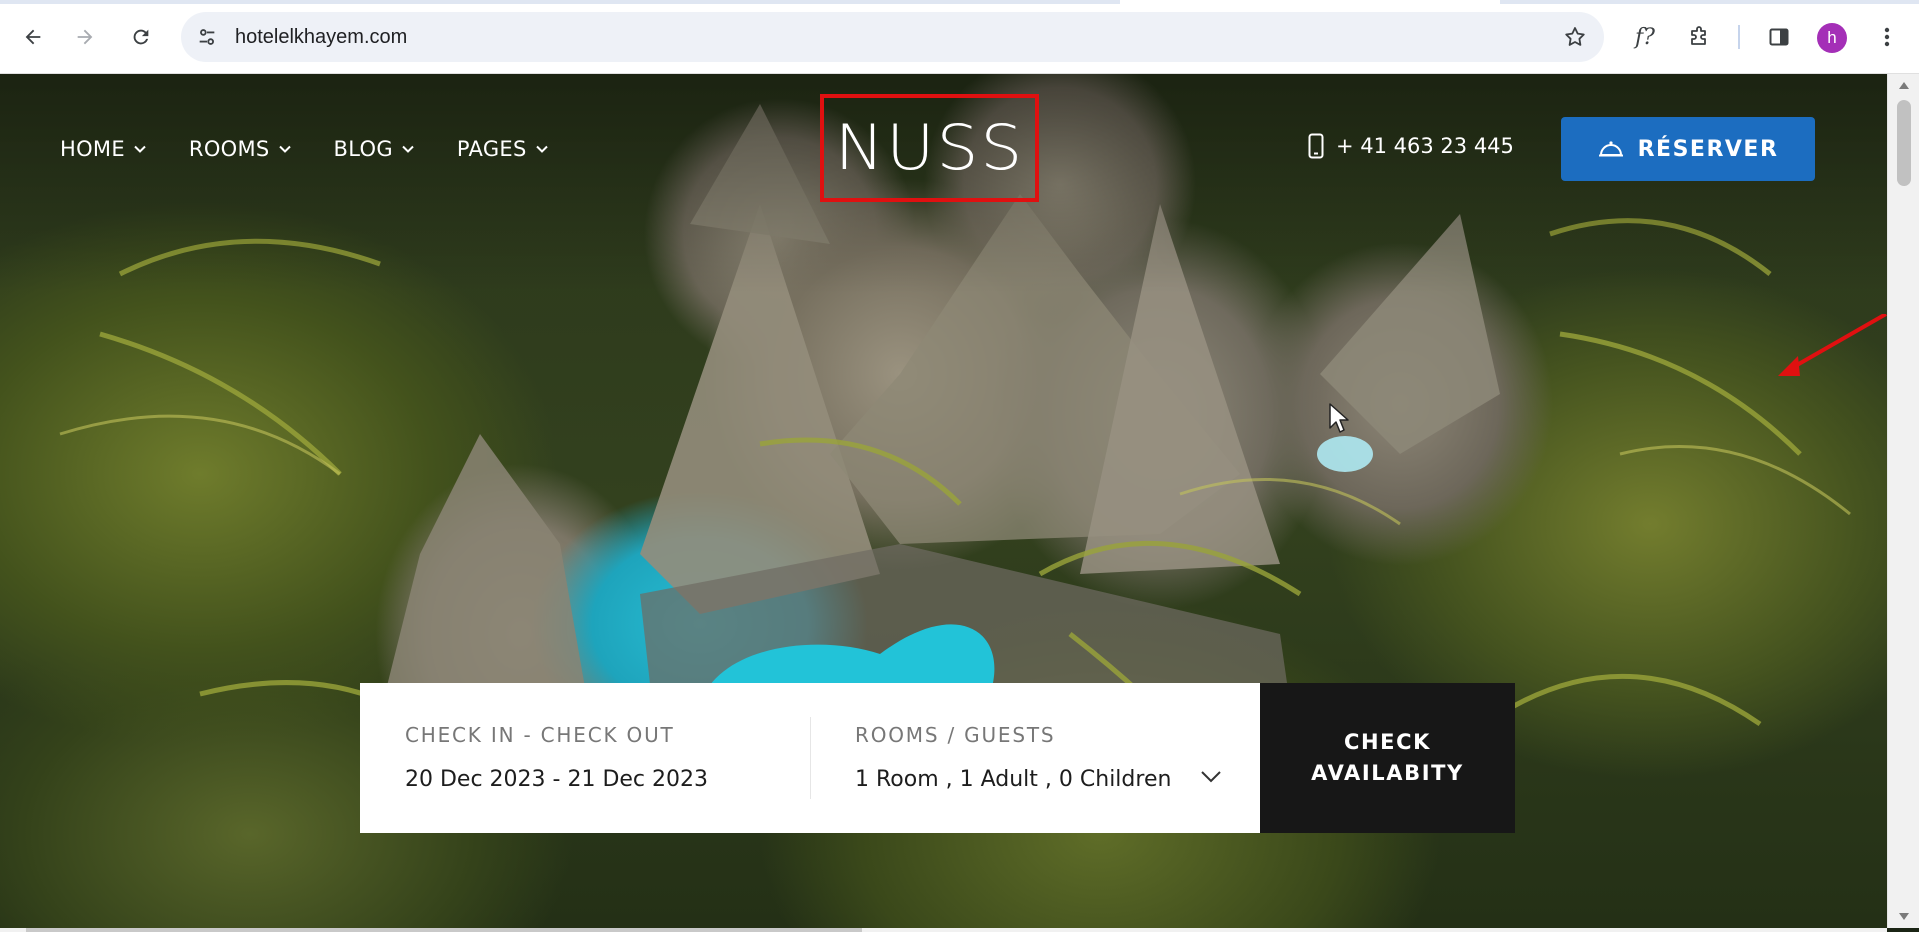 Image resolution: width=1919 pixels, height=932 pixels. I want to click on profile-avatar: h, so click(1832, 38).